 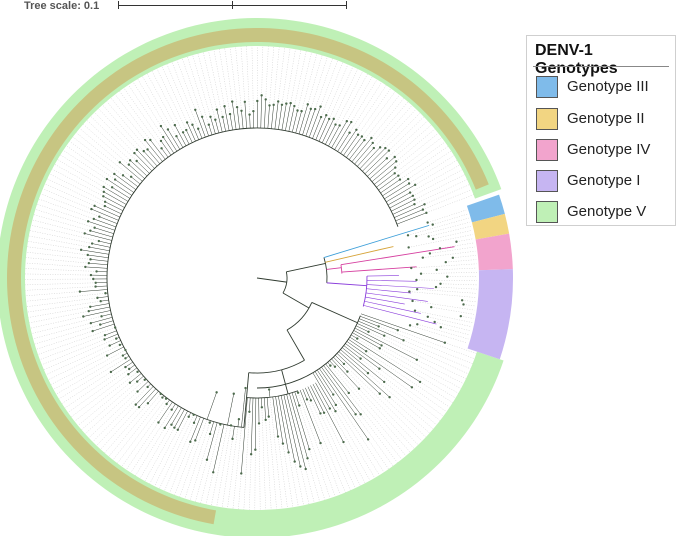 I want to click on legend-label: Genotype IV, so click(x=609, y=149).